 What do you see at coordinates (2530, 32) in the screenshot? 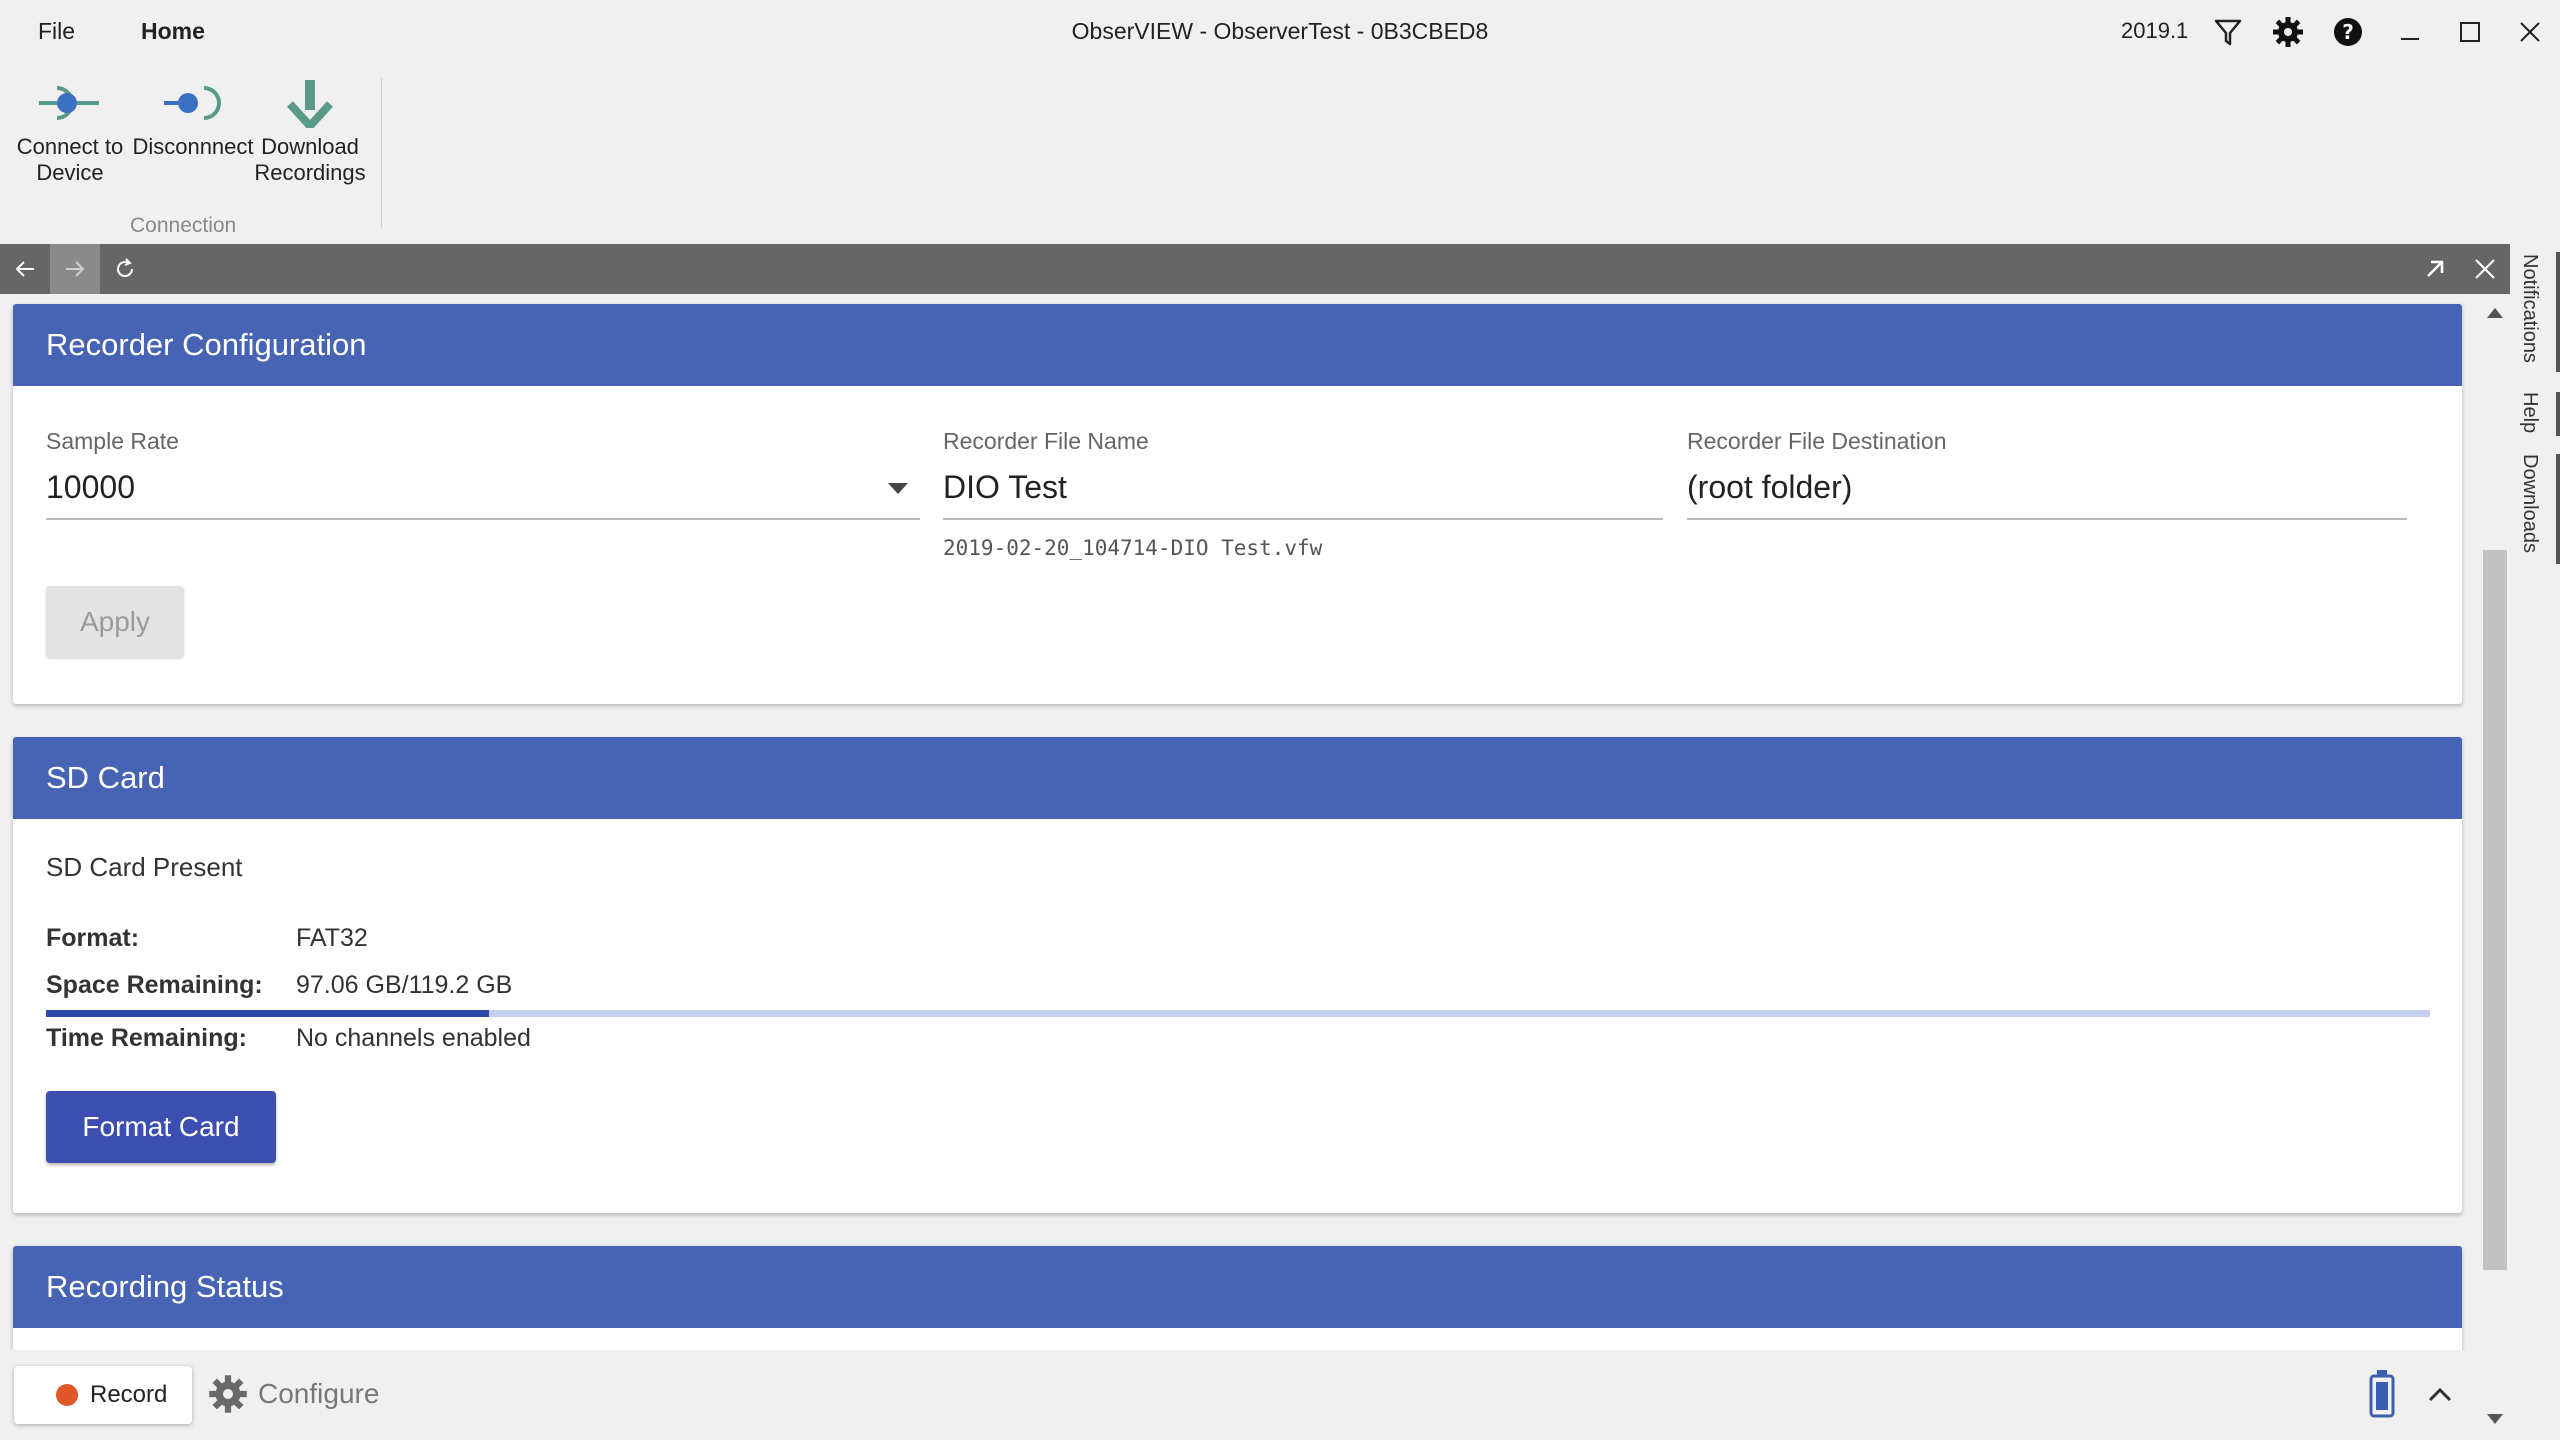
I see `close-window-icon` at bounding box center [2530, 32].